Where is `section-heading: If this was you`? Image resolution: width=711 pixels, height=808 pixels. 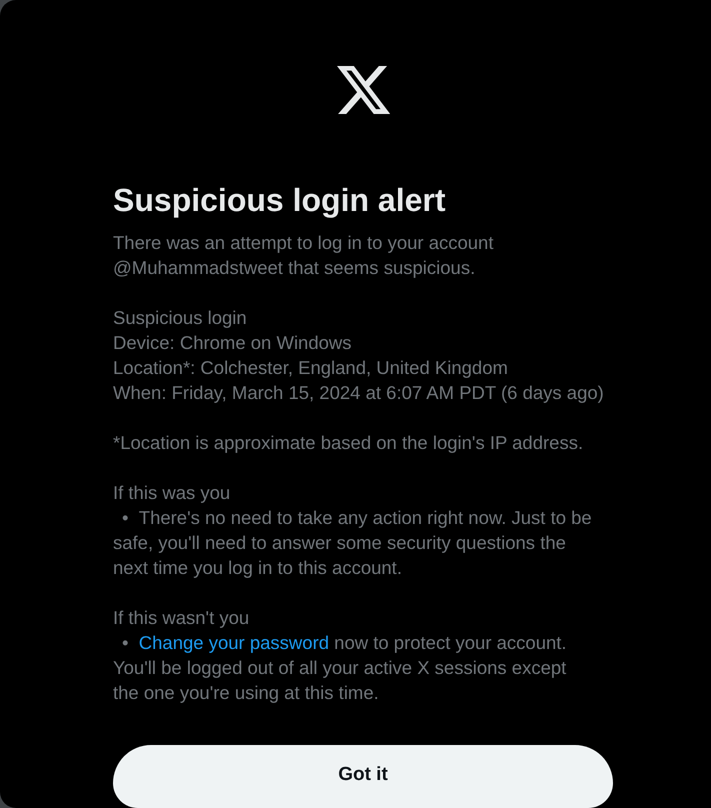
section-heading: If this was you is located at coordinates (172, 493).